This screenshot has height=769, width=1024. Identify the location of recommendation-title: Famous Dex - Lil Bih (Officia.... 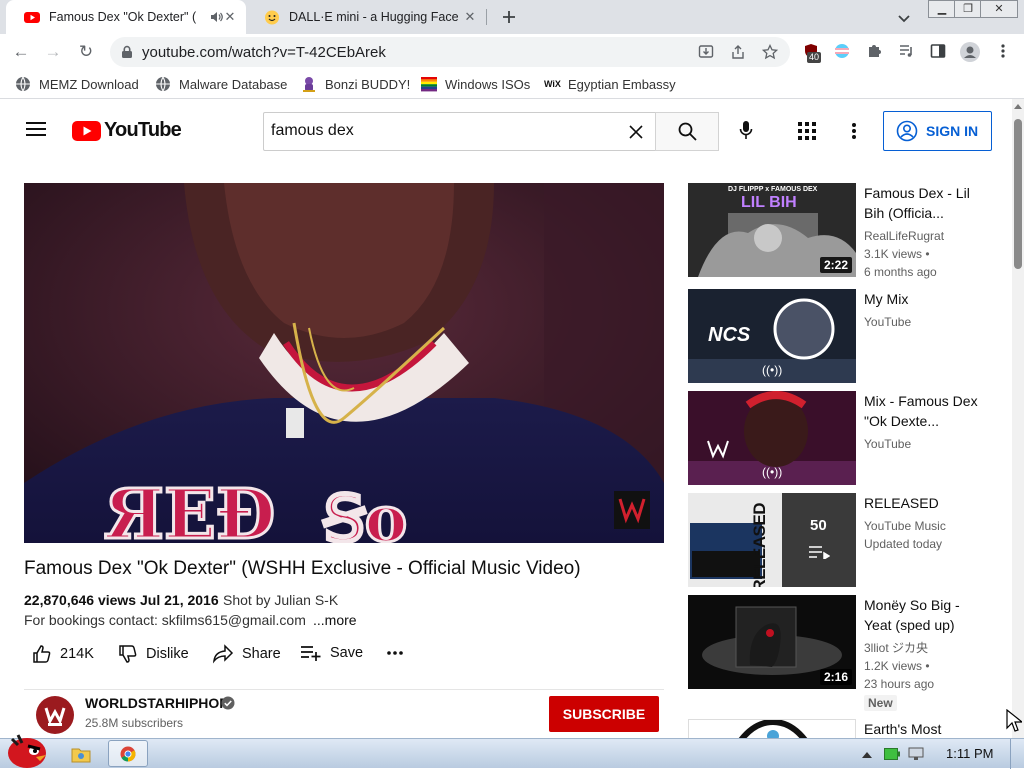
(926, 203).